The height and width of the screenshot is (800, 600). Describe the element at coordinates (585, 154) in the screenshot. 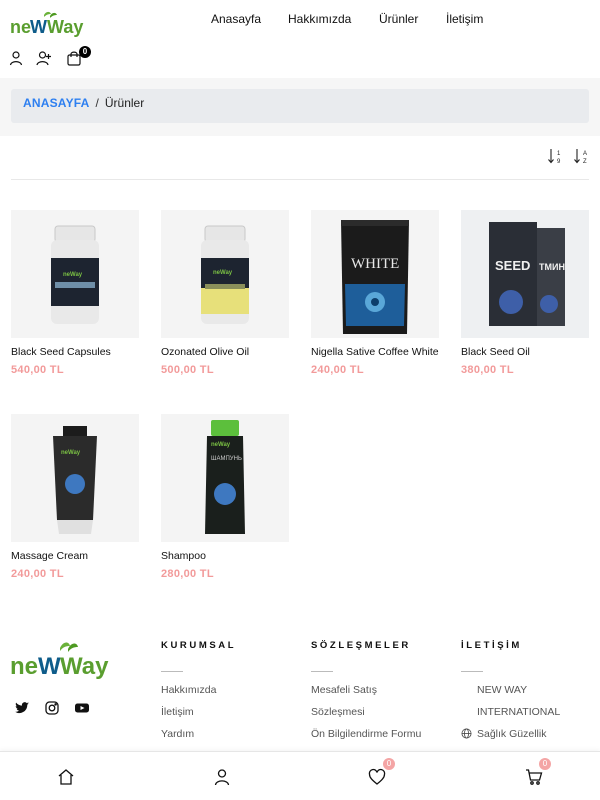

I see `svg-text: A` at that location.